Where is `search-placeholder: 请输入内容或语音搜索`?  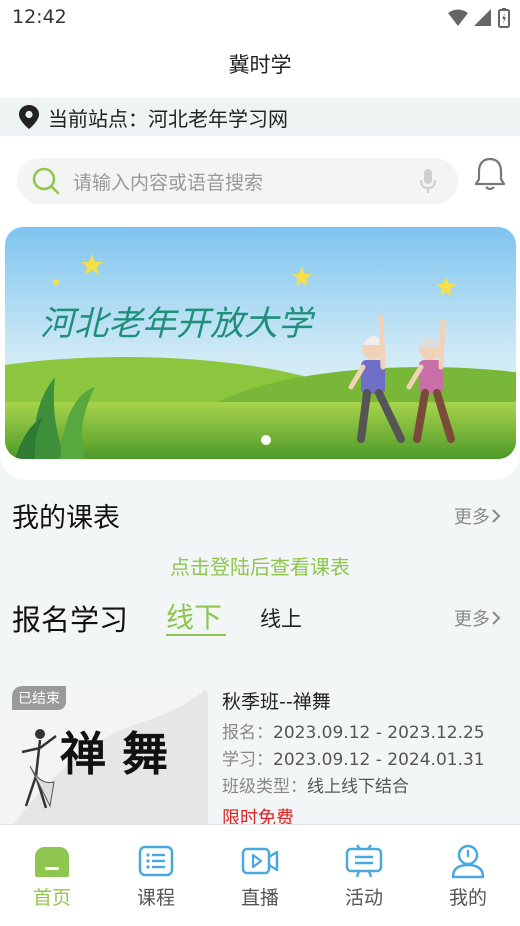 search-placeholder: 请输入内容或语音搜索 is located at coordinates (168, 182).